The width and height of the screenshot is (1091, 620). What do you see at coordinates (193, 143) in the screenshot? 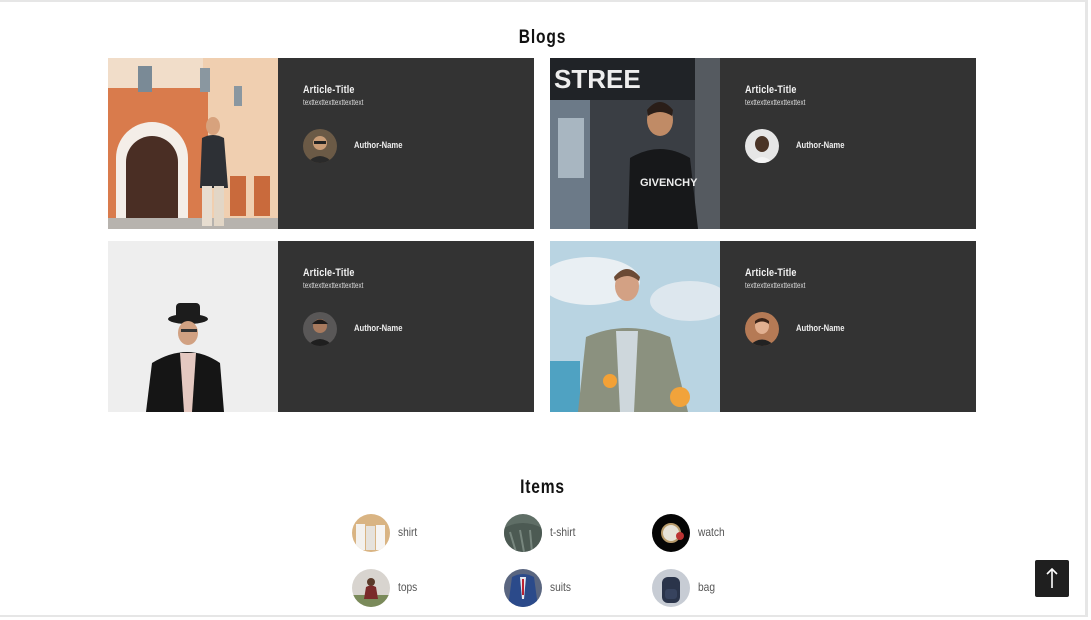
I see `man-walking-orange-building-photo` at bounding box center [193, 143].